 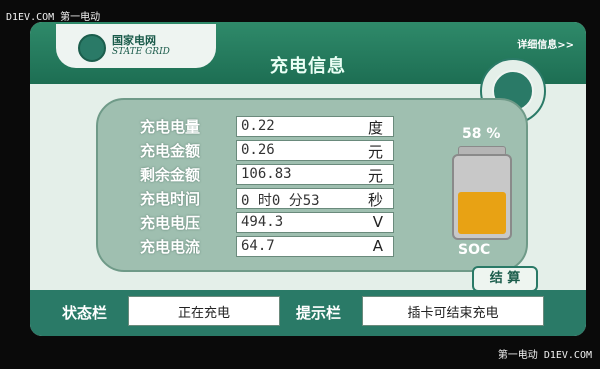 What do you see at coordinates (203, 313) in the screenshot?
I see `status-value: 正在充电` at bounding box center [203, 313].